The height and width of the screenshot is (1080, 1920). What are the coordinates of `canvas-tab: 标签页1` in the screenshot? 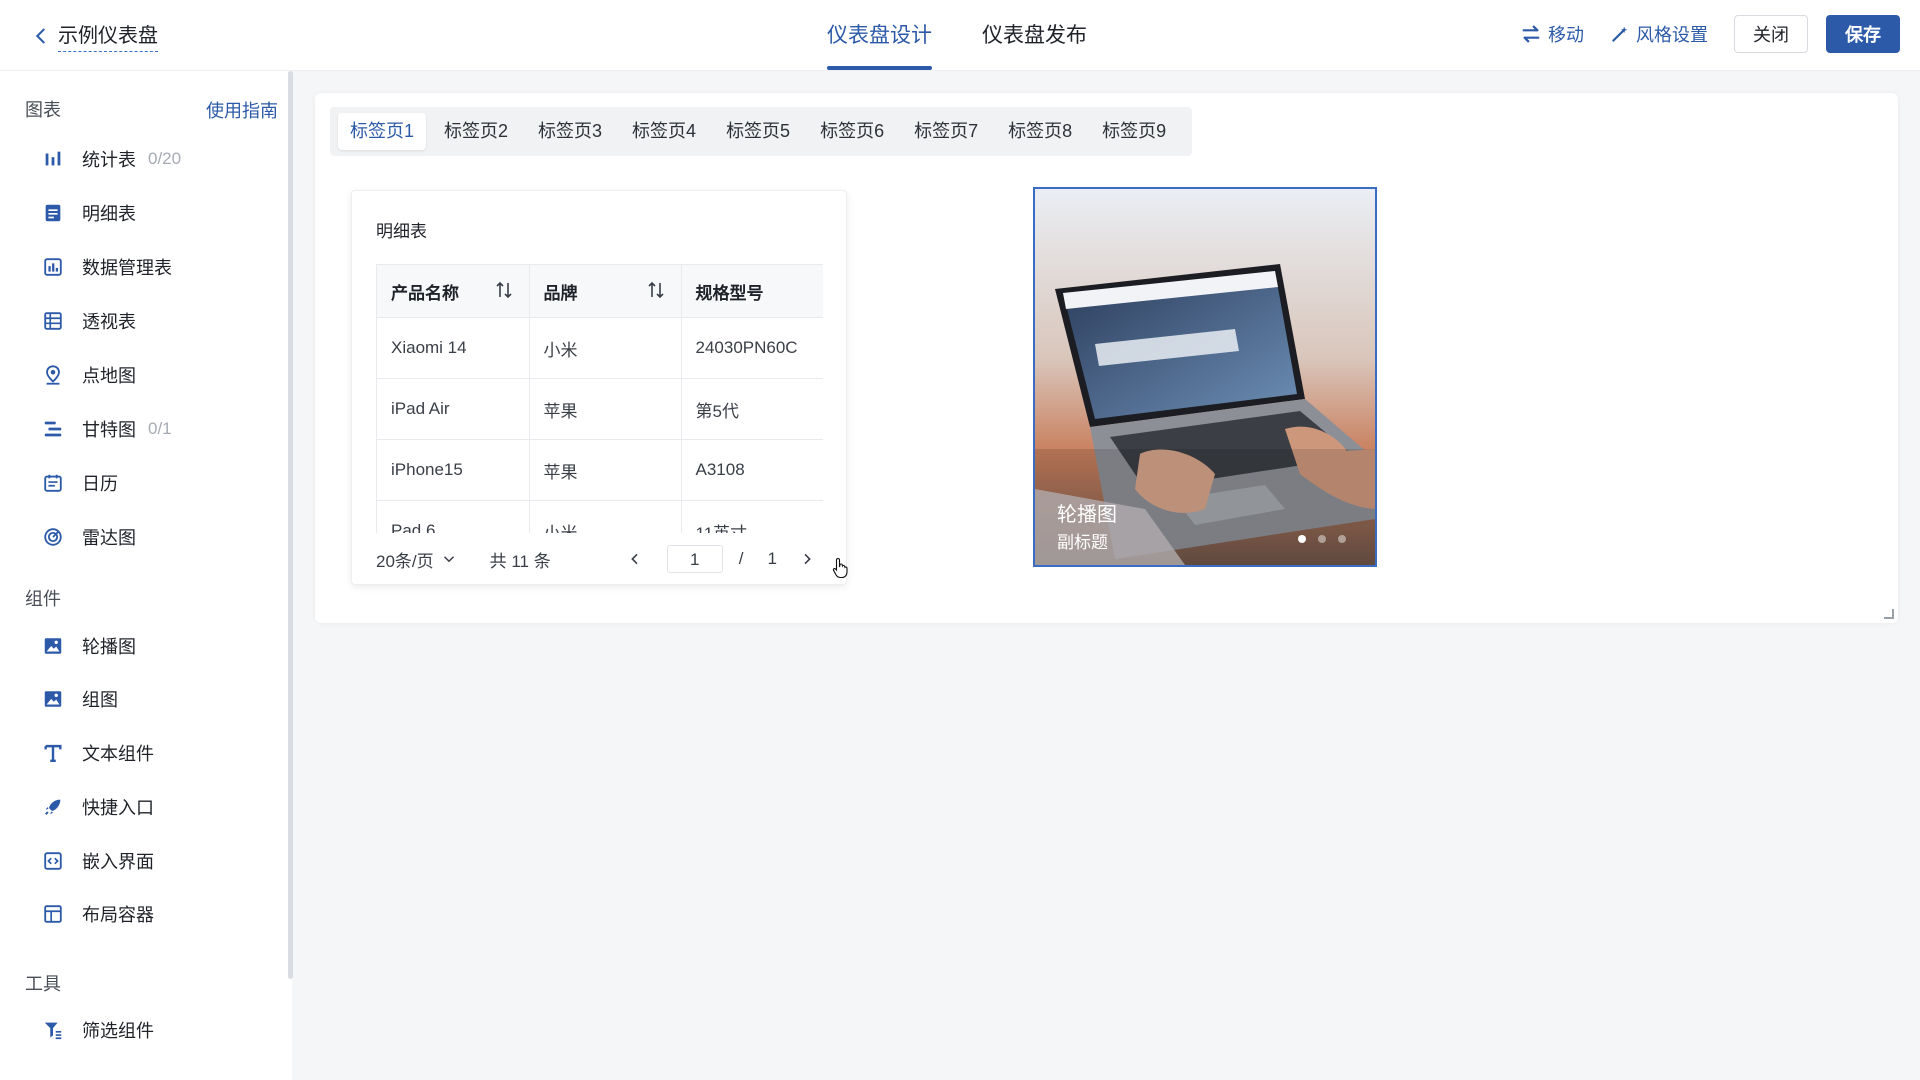 It's located at (382, 131).